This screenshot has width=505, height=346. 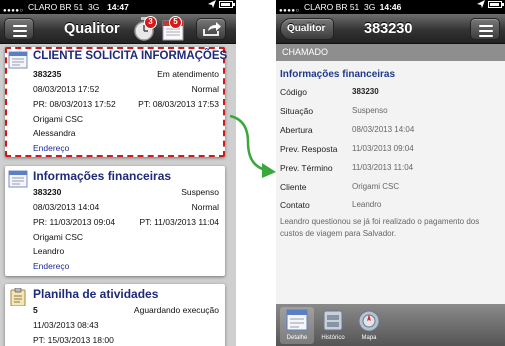 What do you see at coordinates (293, 92) in the screenshot?
I see `code-label: Código` at bounding box center [293, 92].